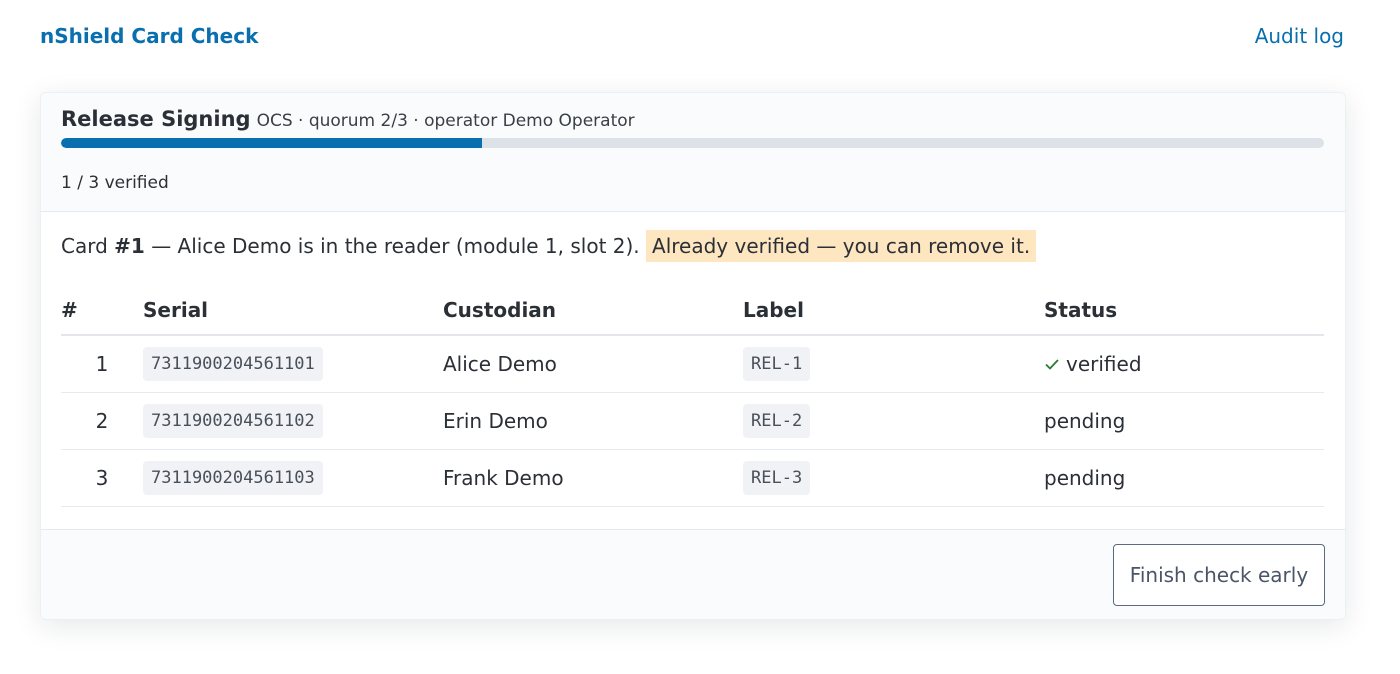 This screenshot has width=1400, height=674. I want to click on card-ref: #1, so click(129, 246).